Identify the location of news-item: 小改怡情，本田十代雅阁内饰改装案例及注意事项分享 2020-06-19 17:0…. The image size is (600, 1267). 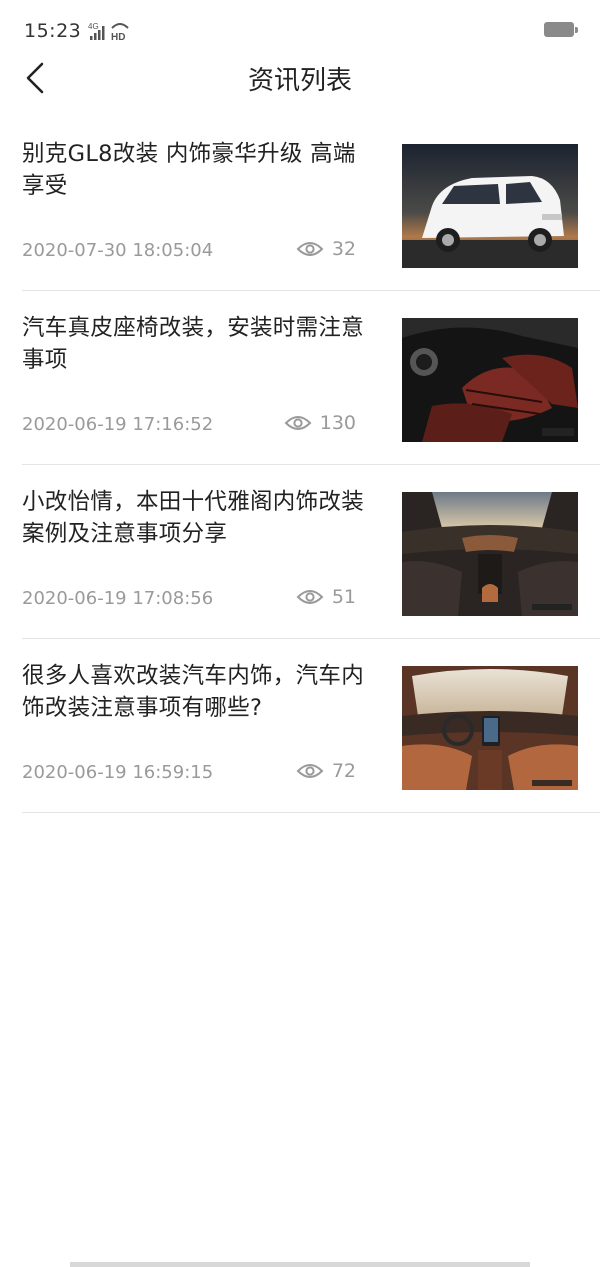
(311, 551).